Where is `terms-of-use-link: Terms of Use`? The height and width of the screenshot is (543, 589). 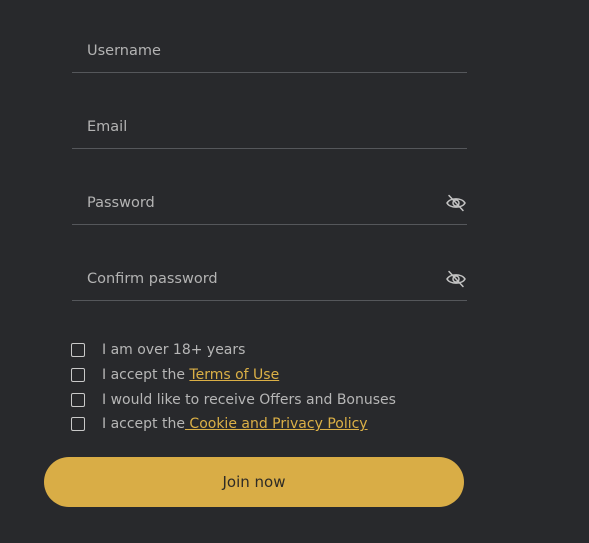
terms-of-use-link: Terms of Use is located at coordinates (234, 375).